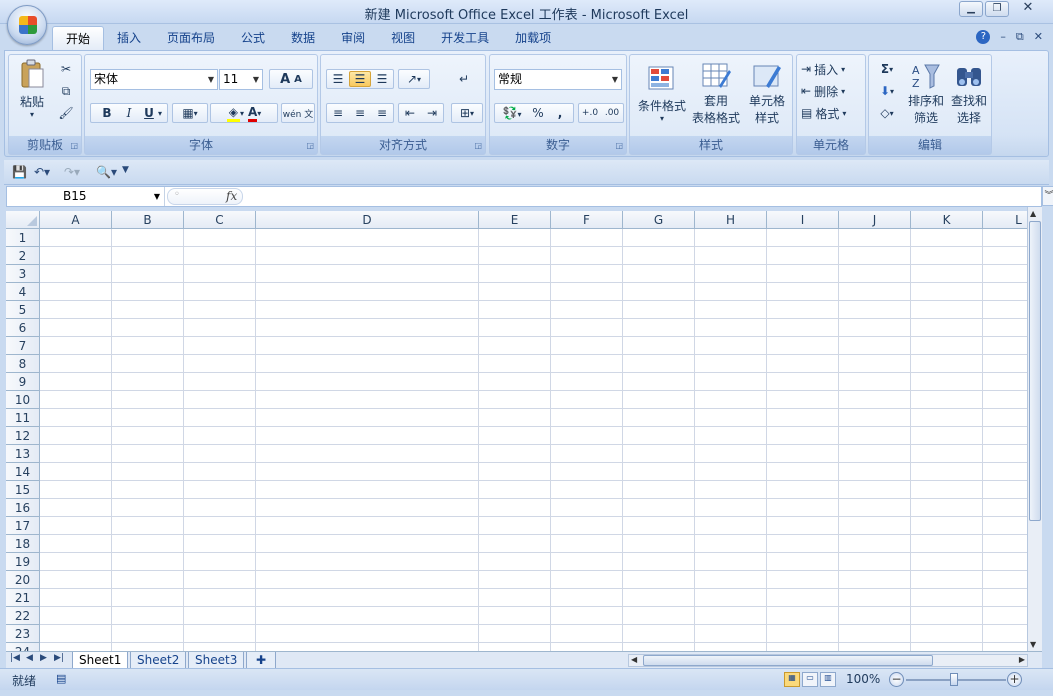  What do you see at coordinates (560, 113) in the screenshot?
I see `comma-button: ,` at bounding box center [560, 113].